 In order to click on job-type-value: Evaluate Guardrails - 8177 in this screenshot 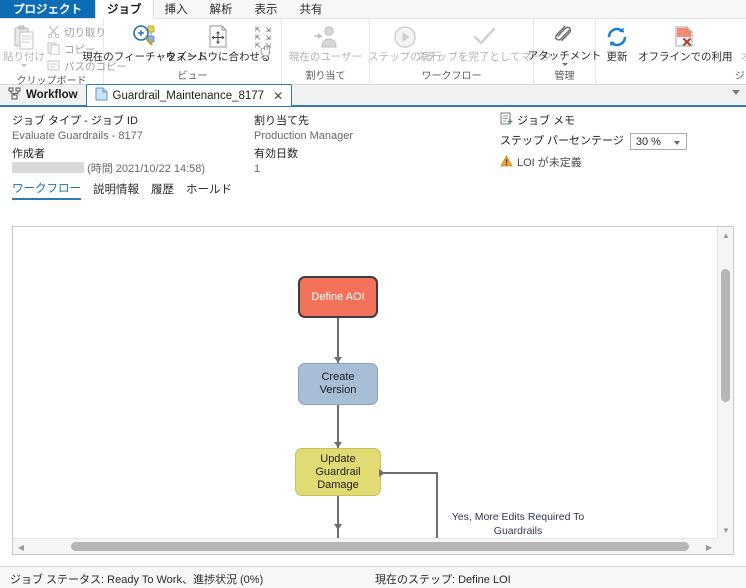, I will do `click(77, 136)`.